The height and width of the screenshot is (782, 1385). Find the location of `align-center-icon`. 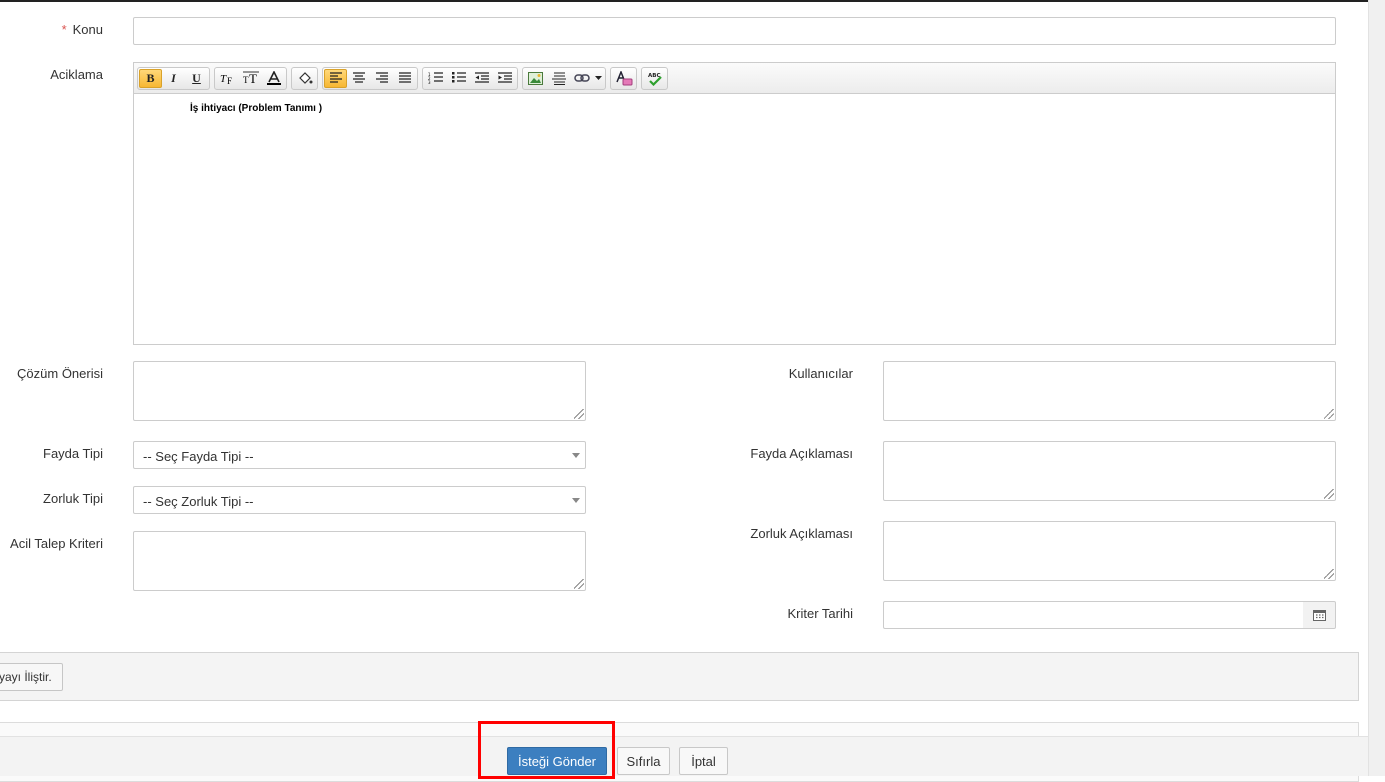

align-center-icon is located at coordinates (358, 78).